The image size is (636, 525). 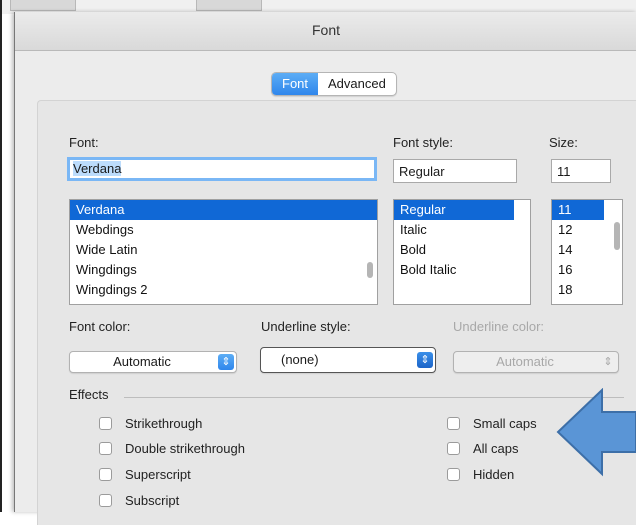 I want to click on size-label: Size:, so click(x=563, y=142).